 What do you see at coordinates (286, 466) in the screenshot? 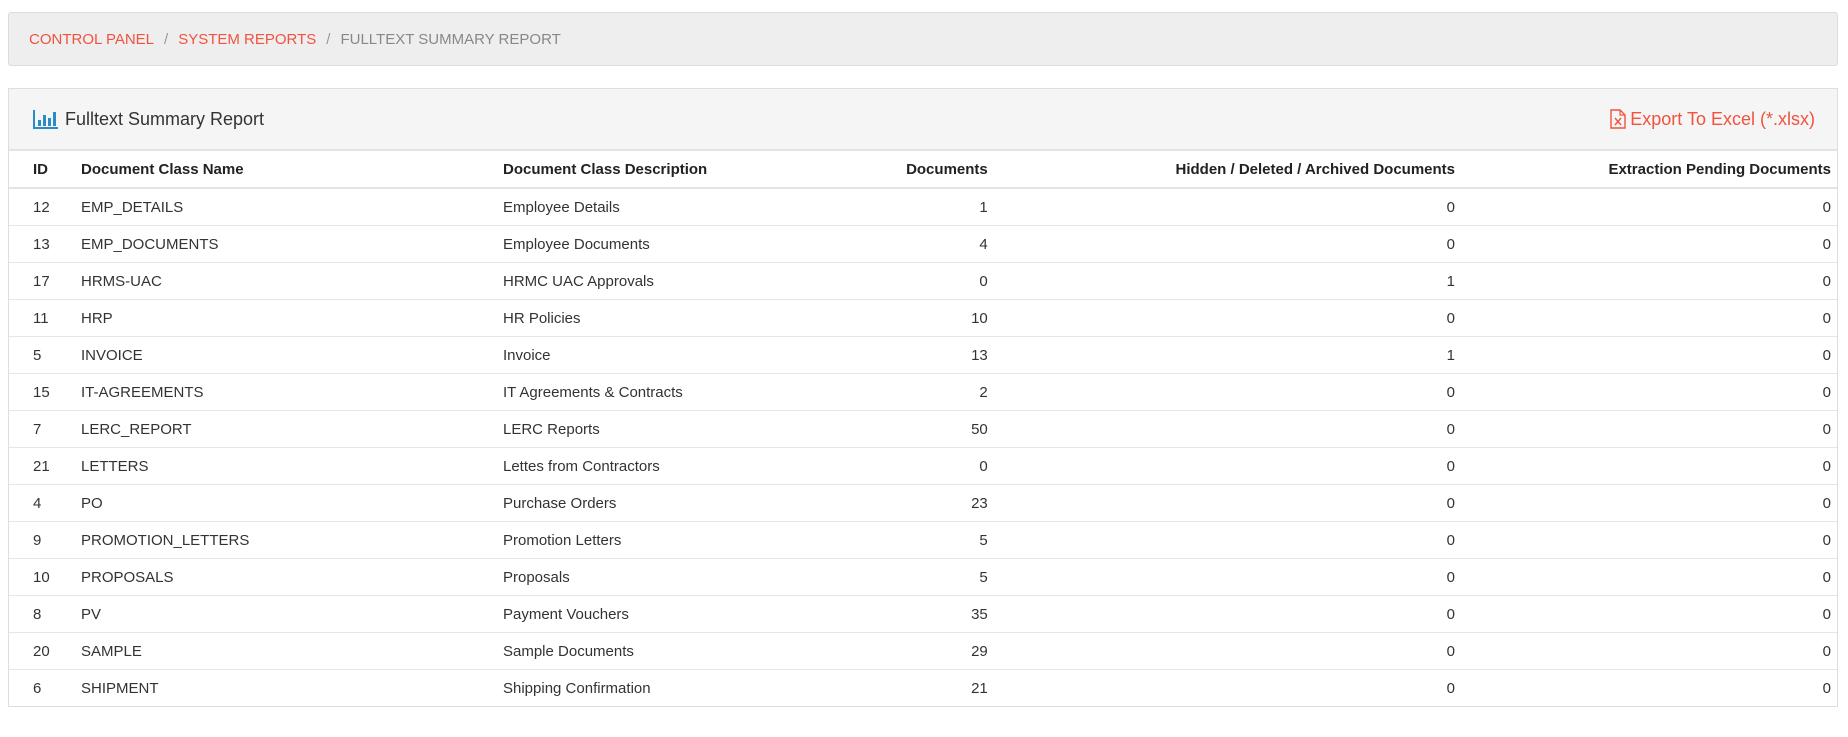
I see `cell-name: LETTERS` at bounding box center [286, 466].